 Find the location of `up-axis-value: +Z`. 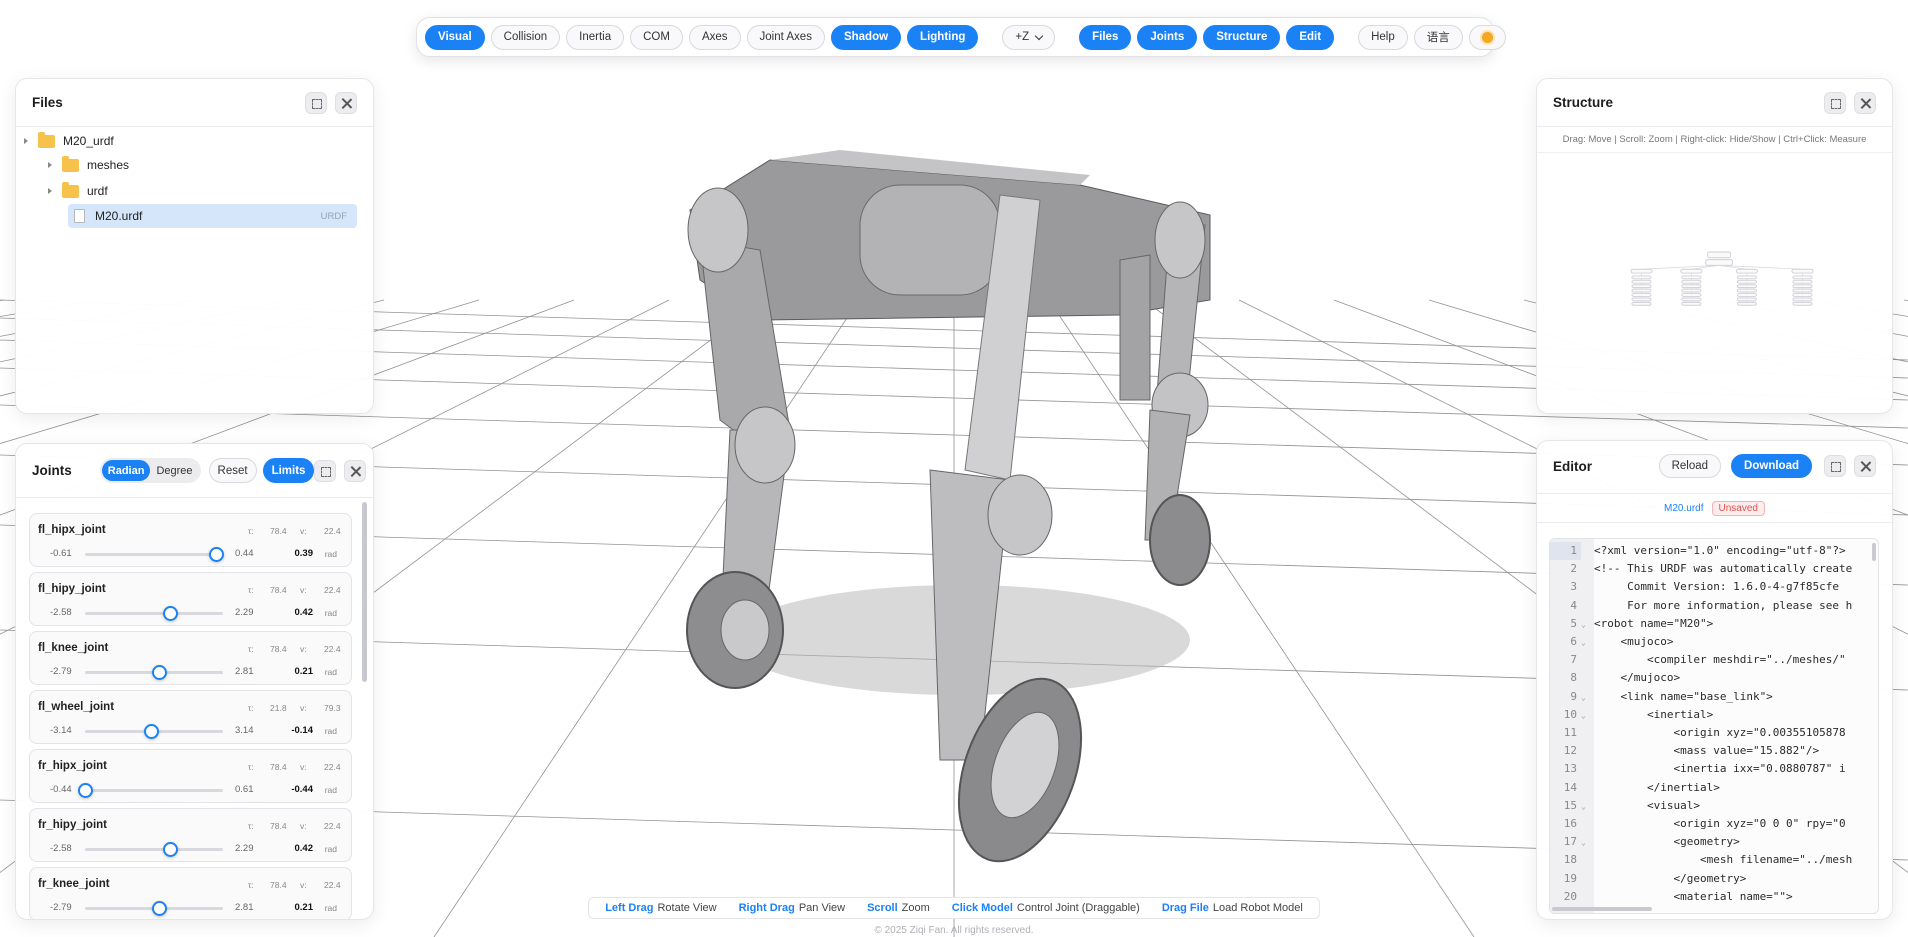

up-axis-value: +Z is located at coordinates (1022, 37).